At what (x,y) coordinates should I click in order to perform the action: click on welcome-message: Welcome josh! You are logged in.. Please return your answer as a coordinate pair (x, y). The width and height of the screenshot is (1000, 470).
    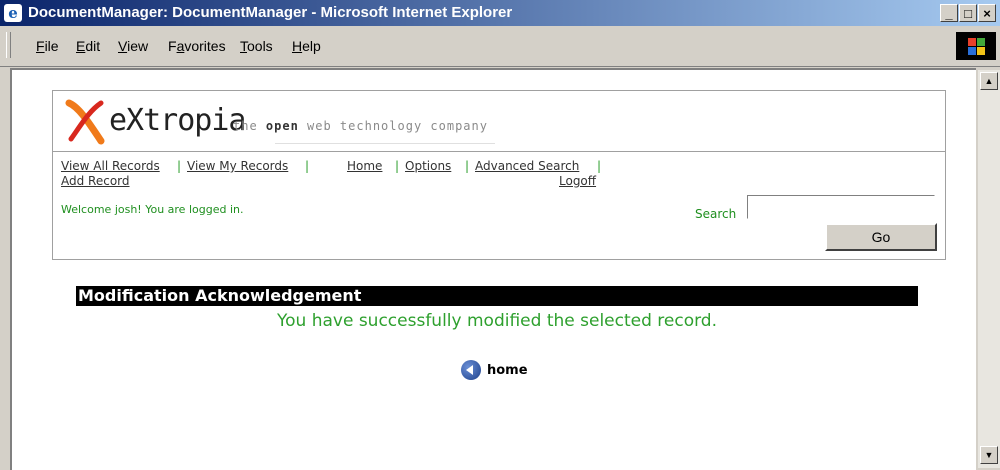
    Looking at the image, I should click on (152, 209).